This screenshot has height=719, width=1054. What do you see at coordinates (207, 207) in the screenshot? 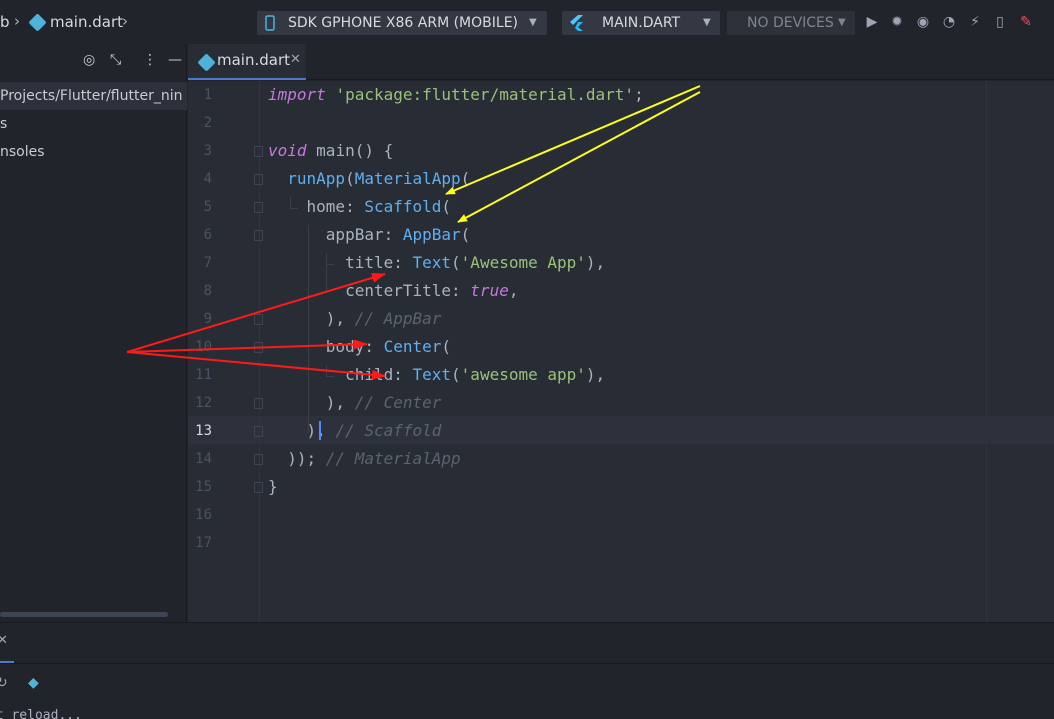
I see `line-number: 5` at bounding box center [207, 207].